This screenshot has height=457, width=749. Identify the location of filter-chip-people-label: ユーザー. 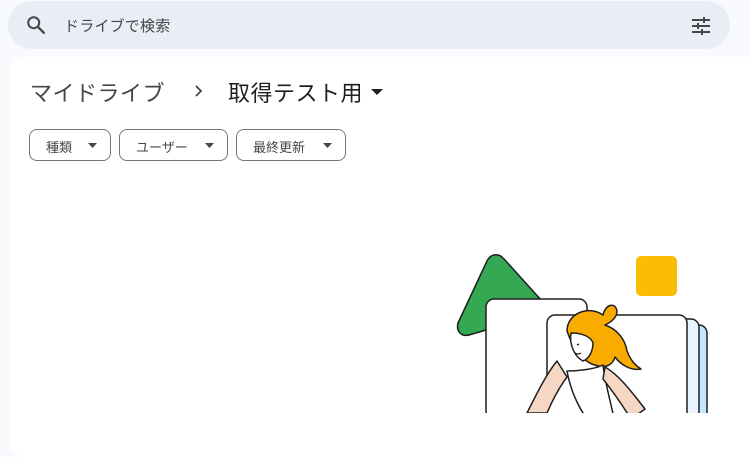
(162, 148).